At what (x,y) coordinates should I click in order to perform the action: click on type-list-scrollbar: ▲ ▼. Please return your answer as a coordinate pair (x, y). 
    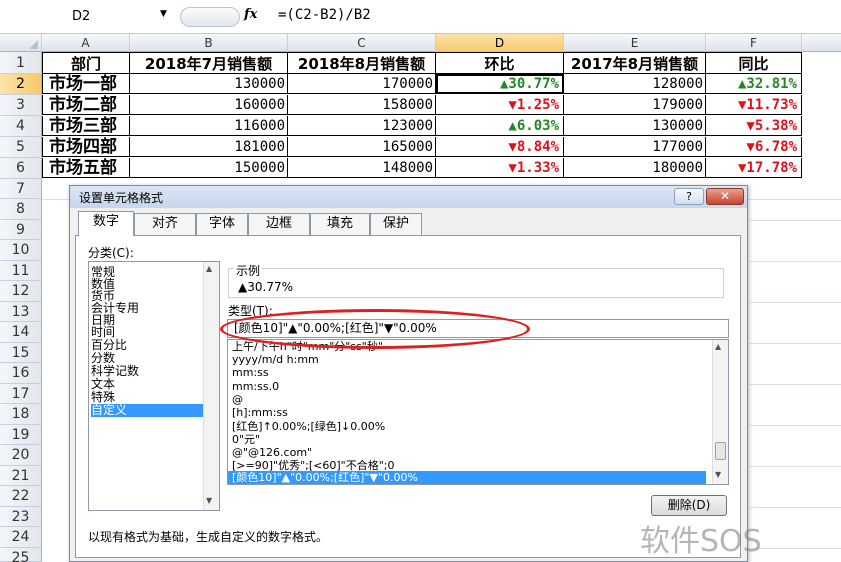
    Looking at the image, I should click on (720, 412).